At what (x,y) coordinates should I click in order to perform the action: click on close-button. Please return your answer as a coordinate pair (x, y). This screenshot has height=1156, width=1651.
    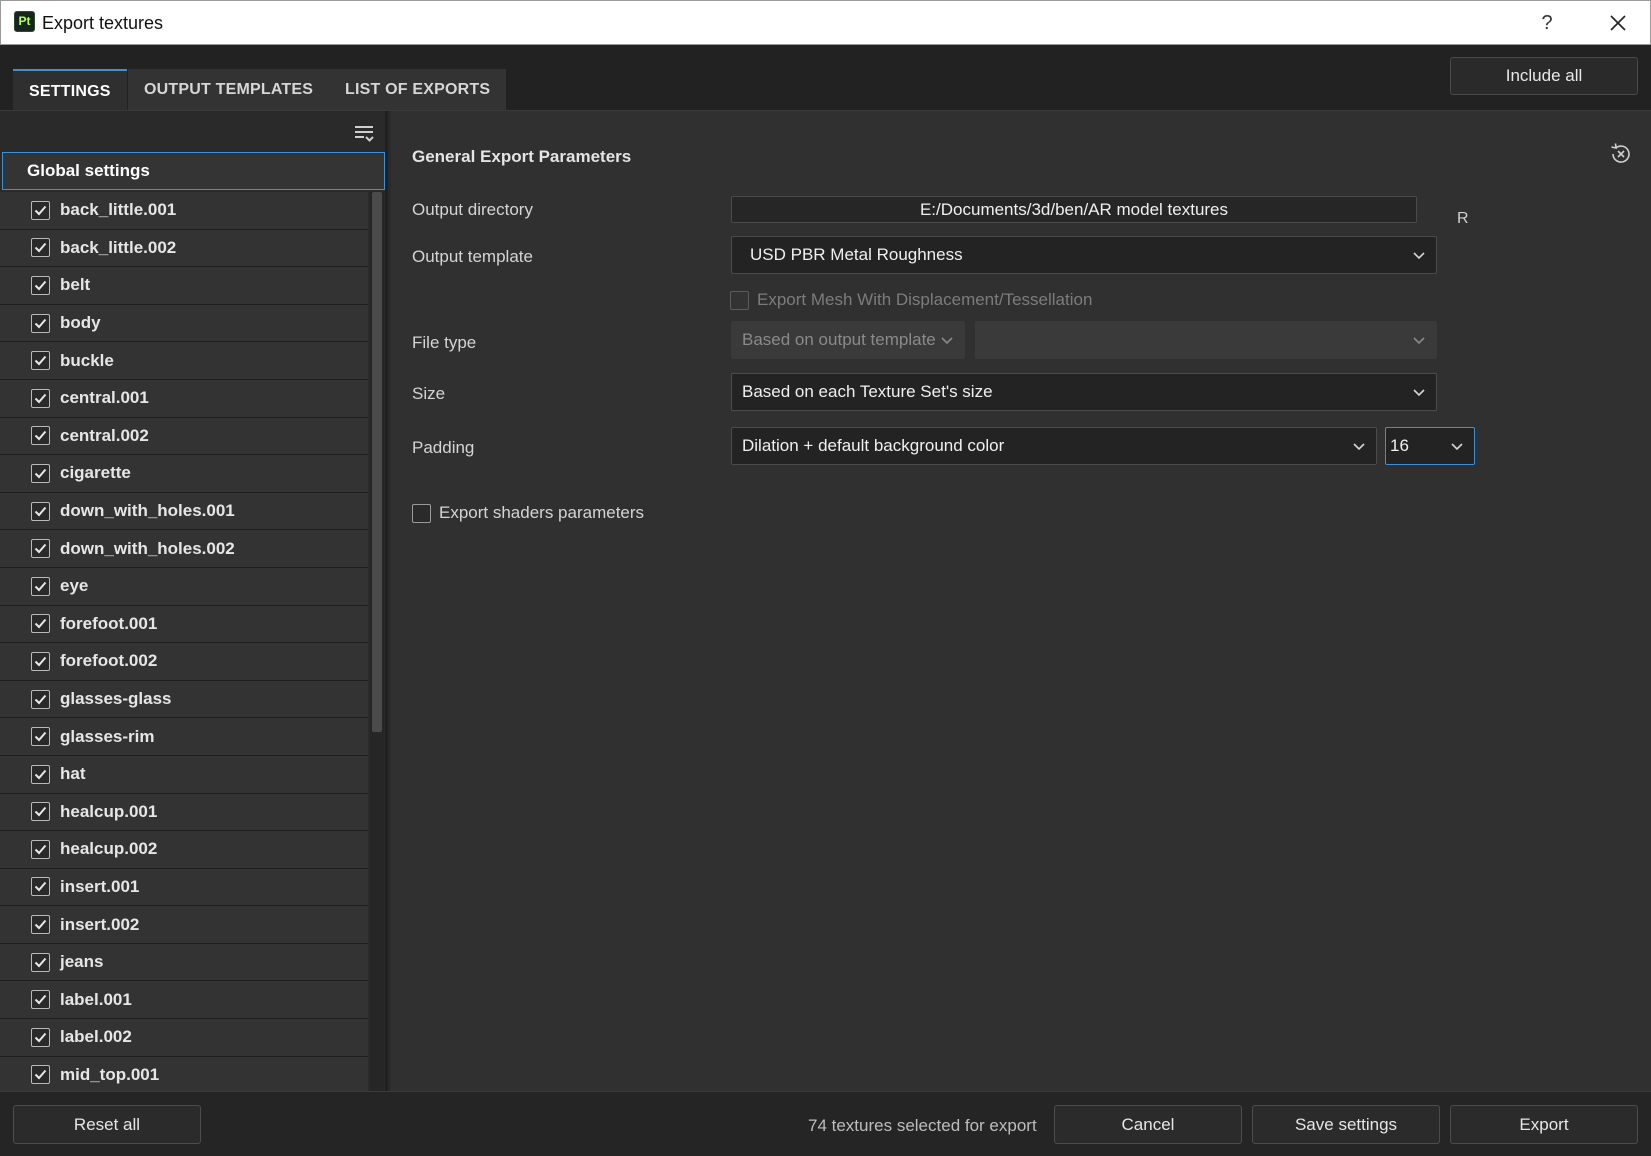
    Looking at the image, I should click on (1618, 23).